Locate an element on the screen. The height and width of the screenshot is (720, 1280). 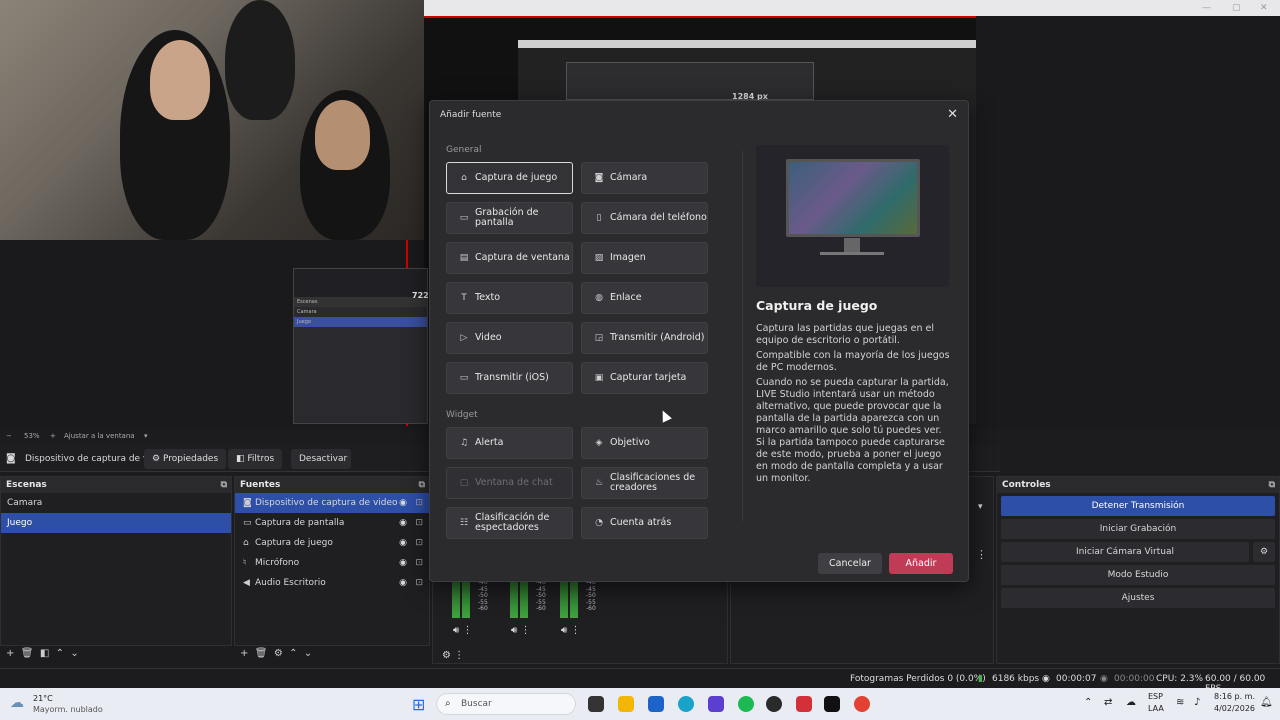
app-icon is located at coordinates (804, 704).